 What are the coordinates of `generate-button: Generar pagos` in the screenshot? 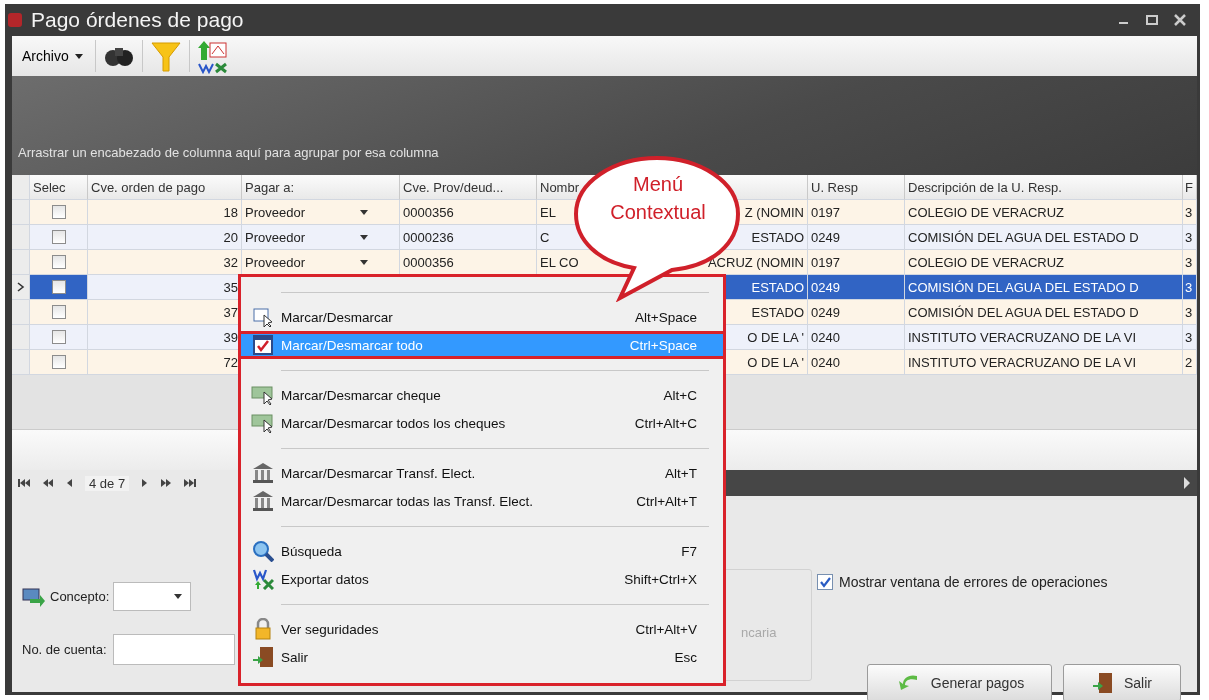 It's located at (959, 682).